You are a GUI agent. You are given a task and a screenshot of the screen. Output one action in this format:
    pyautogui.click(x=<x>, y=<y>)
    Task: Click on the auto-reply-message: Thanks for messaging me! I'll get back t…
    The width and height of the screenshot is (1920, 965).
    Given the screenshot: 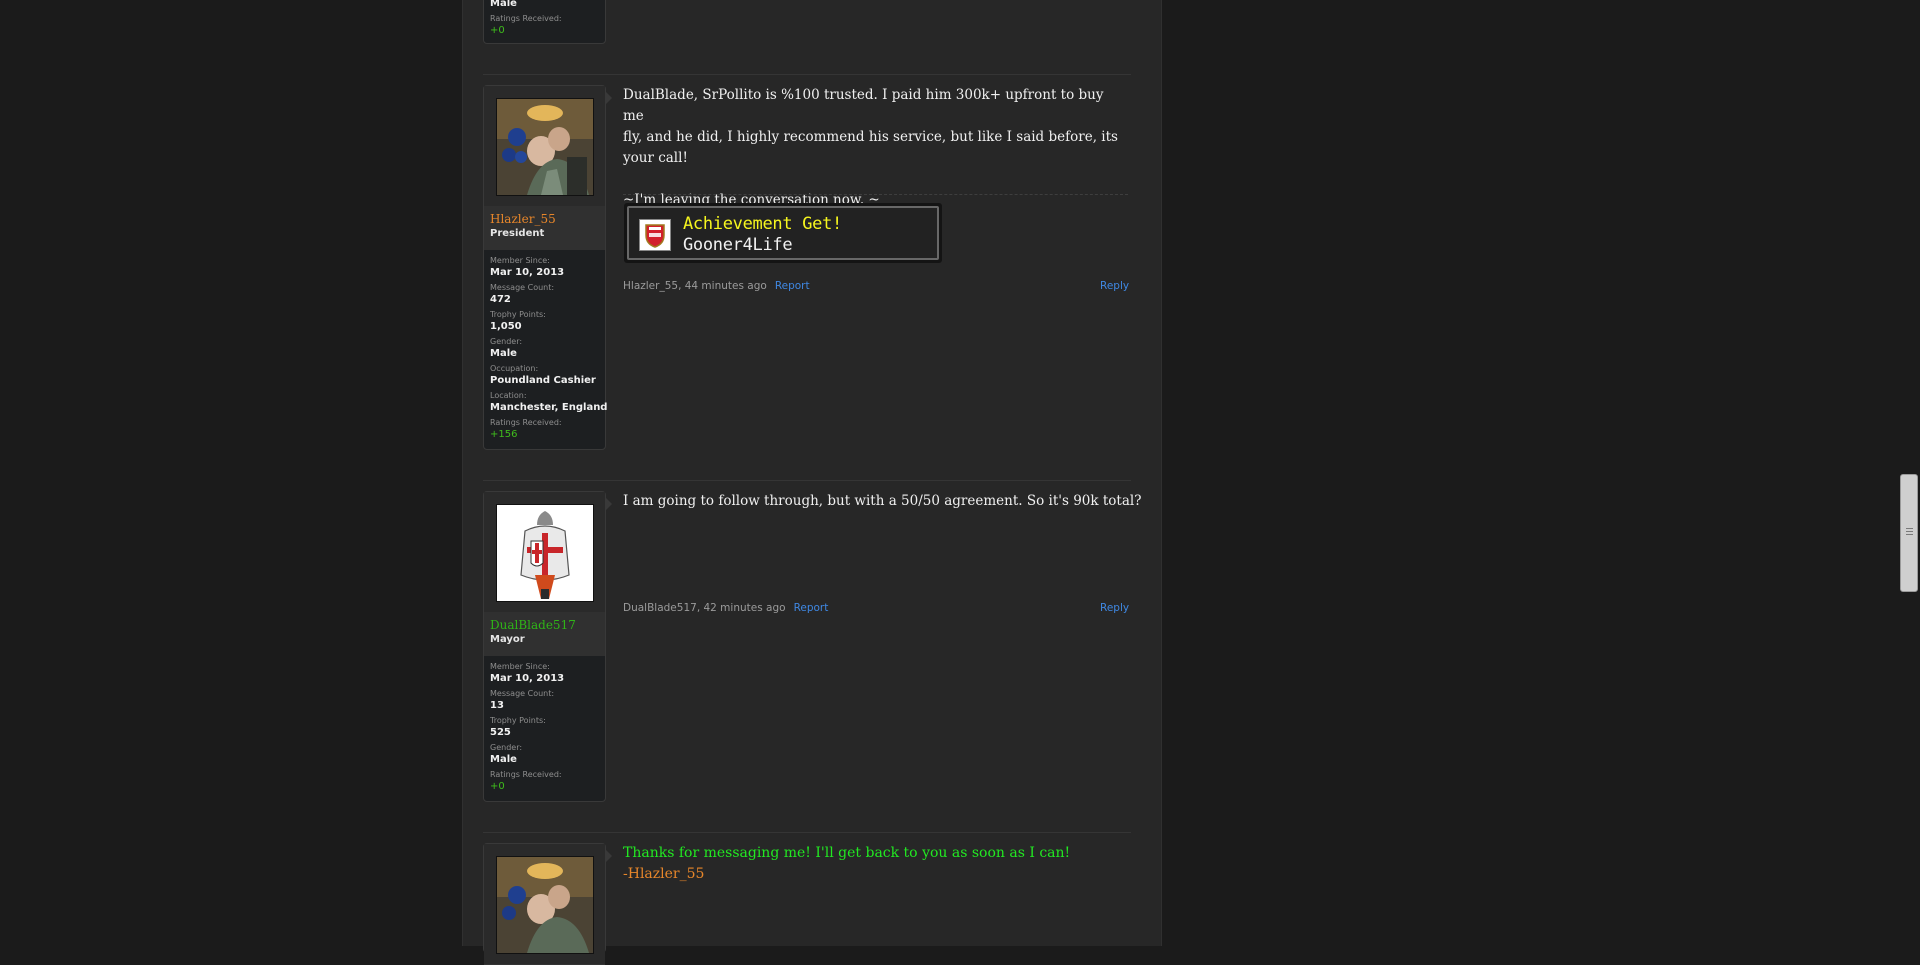 What is the action you would take?
    pyautogui.click(x=846, y=864)
    